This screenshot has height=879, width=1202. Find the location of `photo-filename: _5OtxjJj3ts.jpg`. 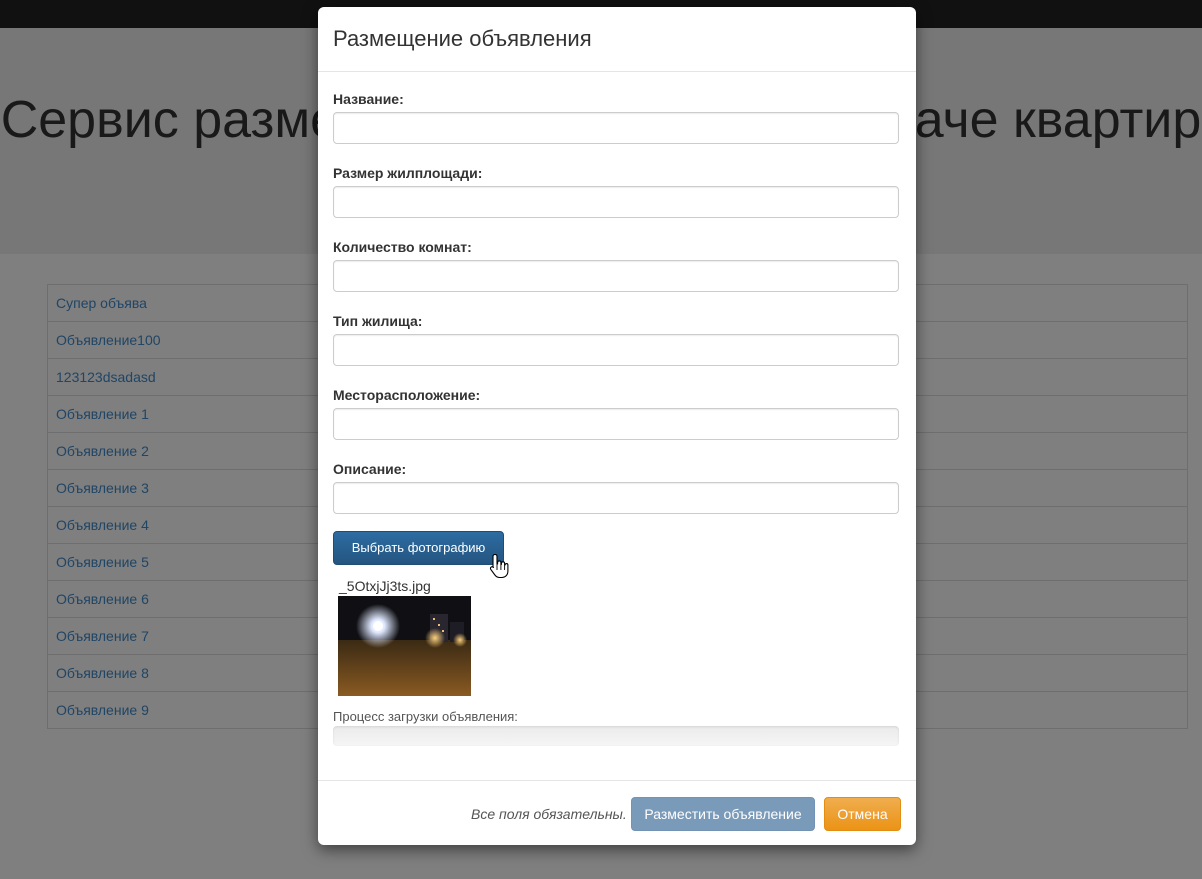

photo-filename: _5OtxjJj3ts.jpg is located at coordinates (385, 586).